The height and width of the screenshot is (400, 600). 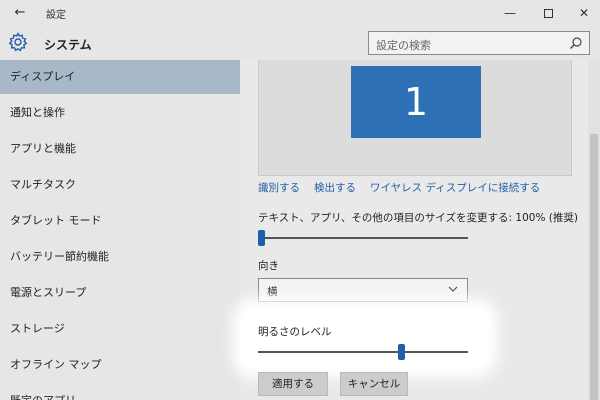 I want to click on sidebar-item-default-apps: 既定のアプリ, so click(x=120, y=392).